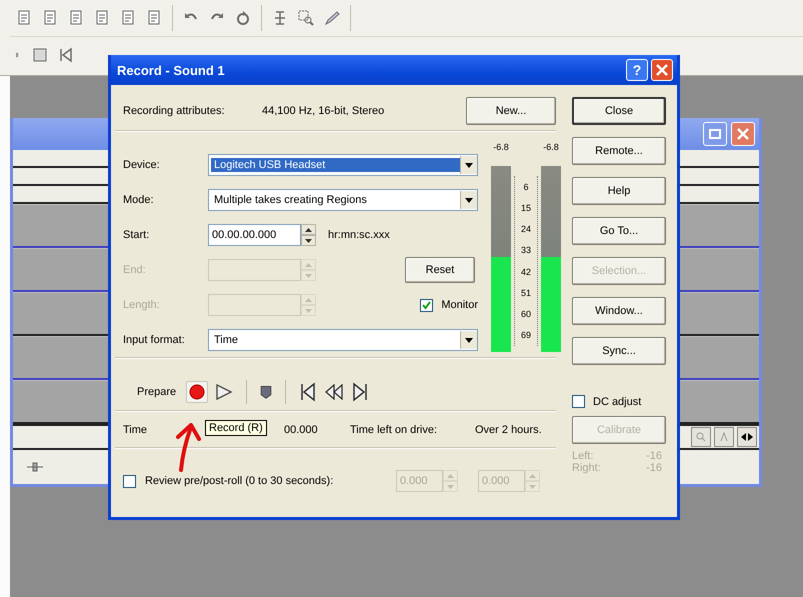 Image resolution: width=803 pixels, height=597 pixels. Describe the element at coordinates (343, 165) in the screenshot. I see `dropdown: Logitech USB Headset` at that location.